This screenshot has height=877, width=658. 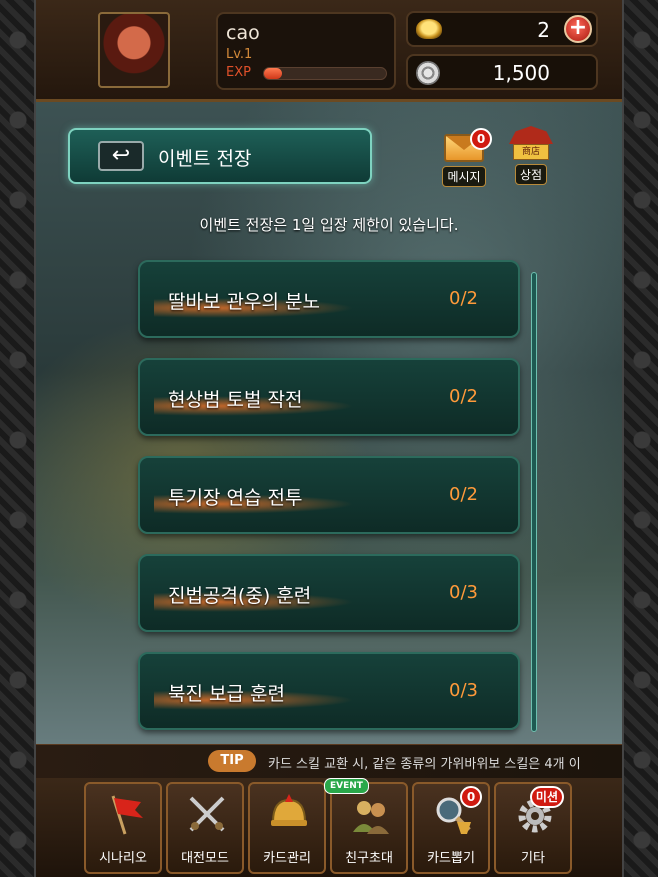 What do you see at coordinates (531, 152) in the screenshot?
I see `shop-sign: 商店` at bounding box center [531, 152].